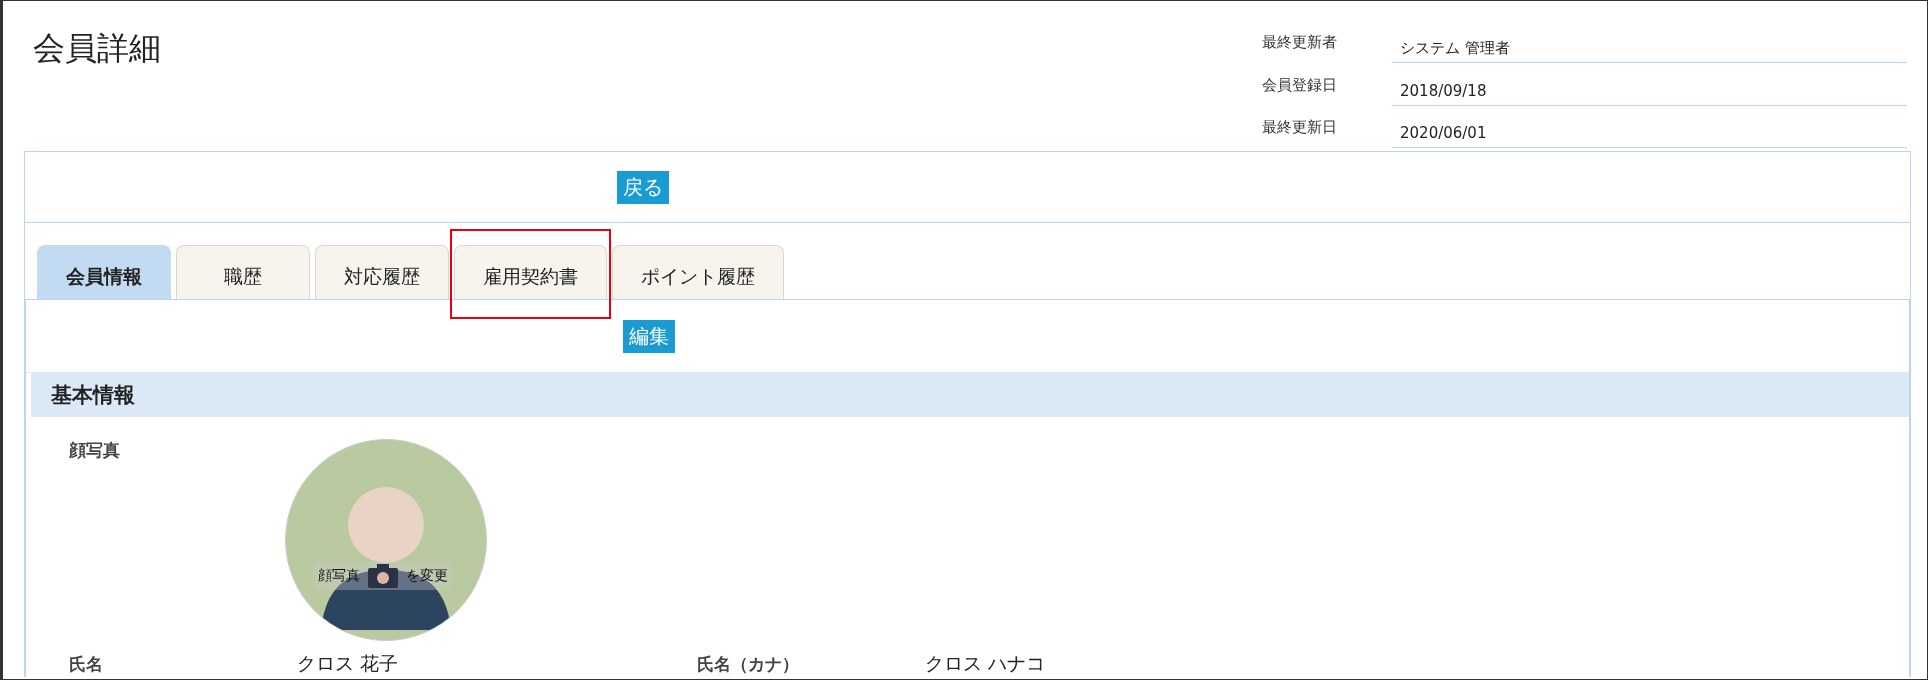 This screenshot has width=1928, height=680. What do you see at coordinates (1649, 85) in the screenshot?
I see `meta-value: 2018/09/18` at bounding box center [1649, 85].